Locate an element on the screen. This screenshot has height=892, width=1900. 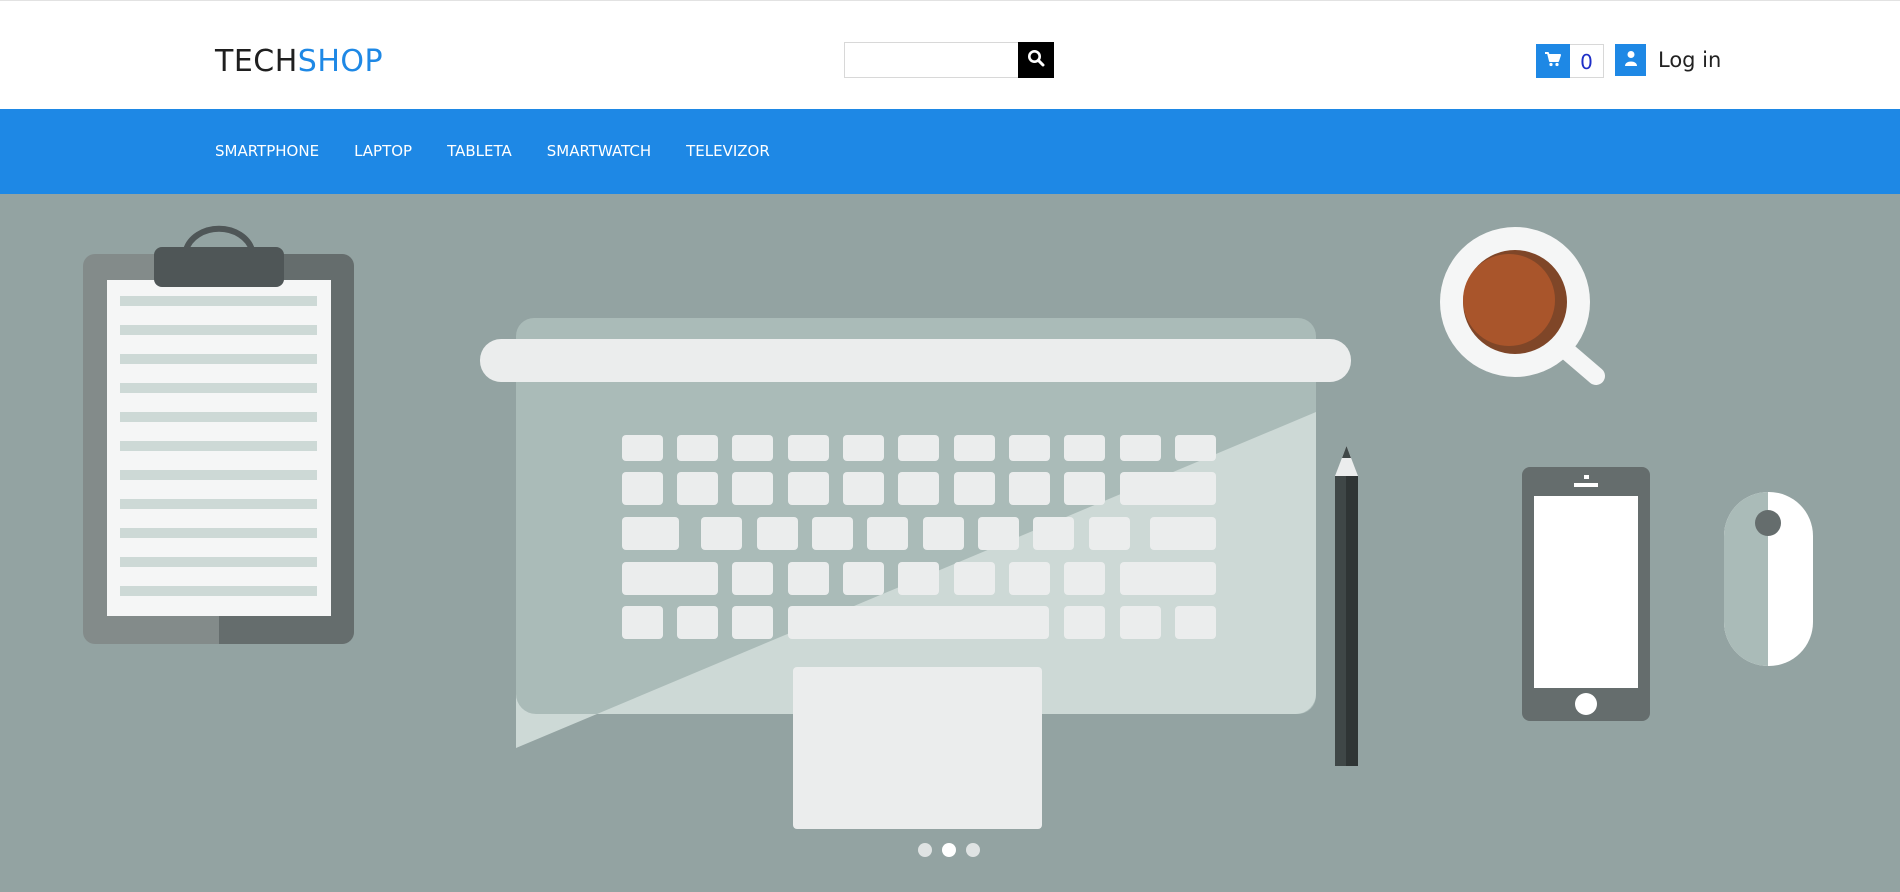
site-logo: TECHSHOP is located at coordinates (299, 62).